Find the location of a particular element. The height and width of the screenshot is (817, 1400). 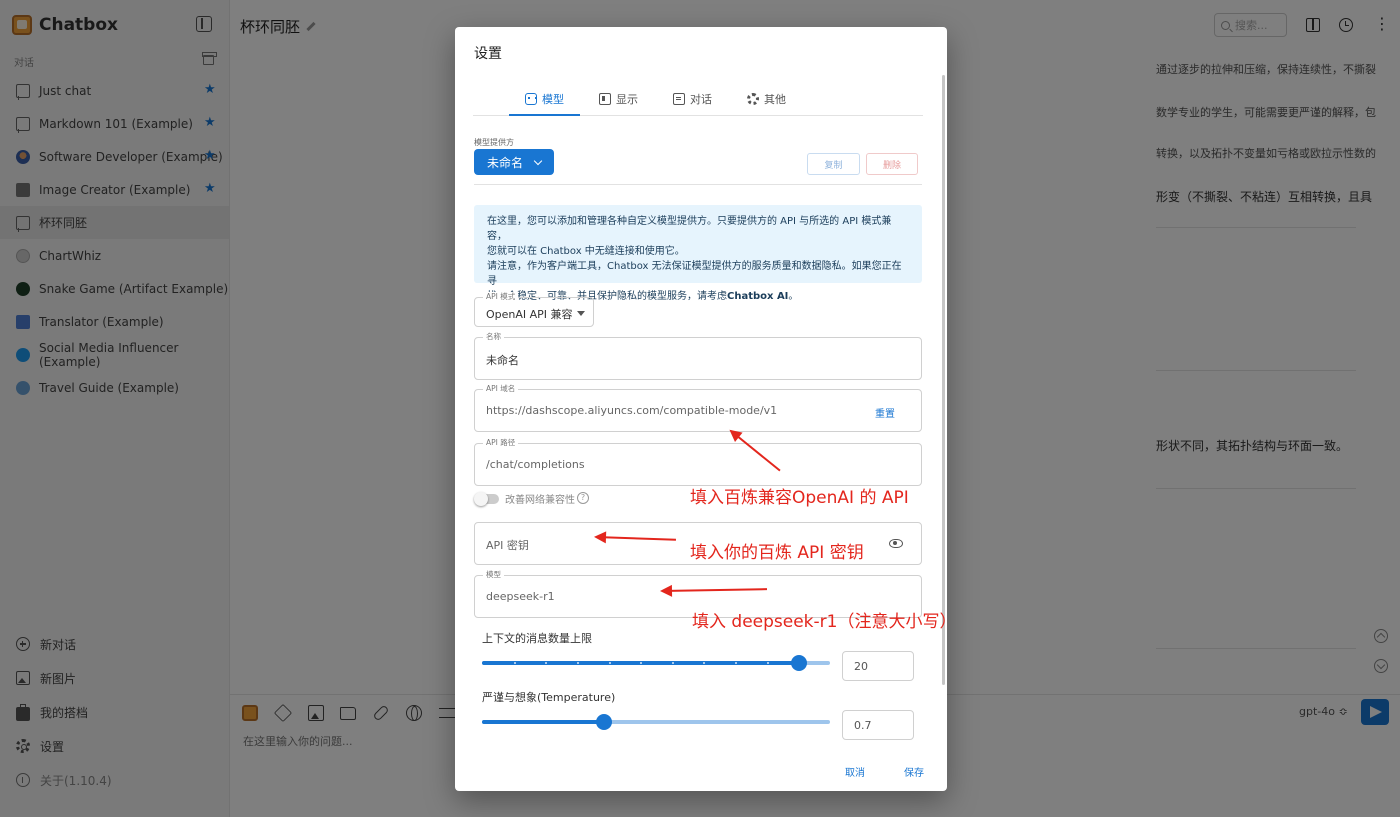

temperature-slider is located at coordinates (656, 722).